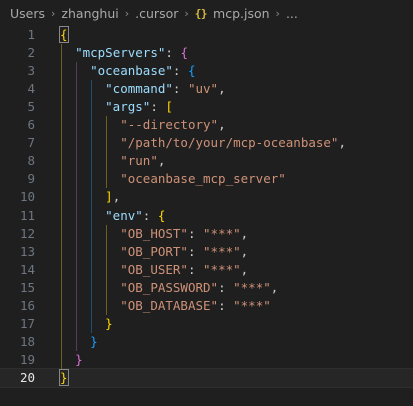 The height and width of the screenshot is (406, 413). I want to click on code-token: "OB_USER", so click(154, 269).